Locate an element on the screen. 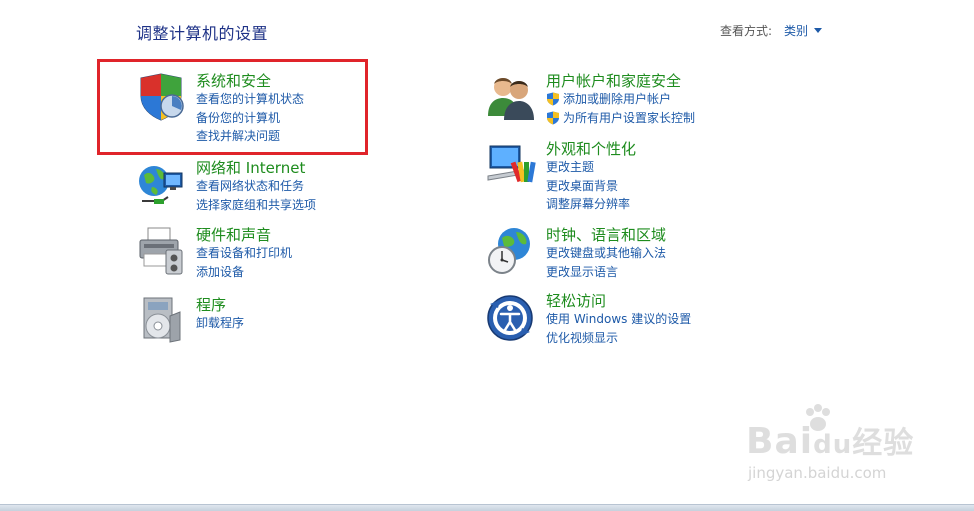 The height and width of the screenshot is (511, 974). link-optimize-video: 优化视频显示 is located at coordinates (666, 338).